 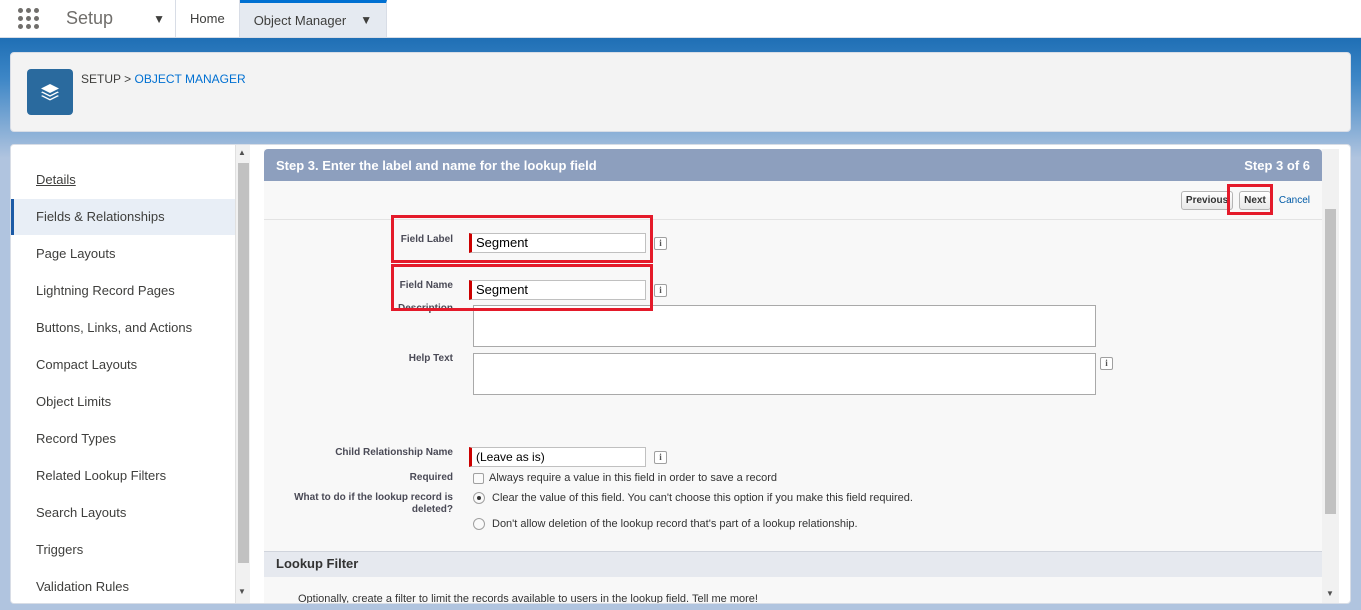 I want to click on content-scrollbar: ▼, so click(x=1330, y=376).